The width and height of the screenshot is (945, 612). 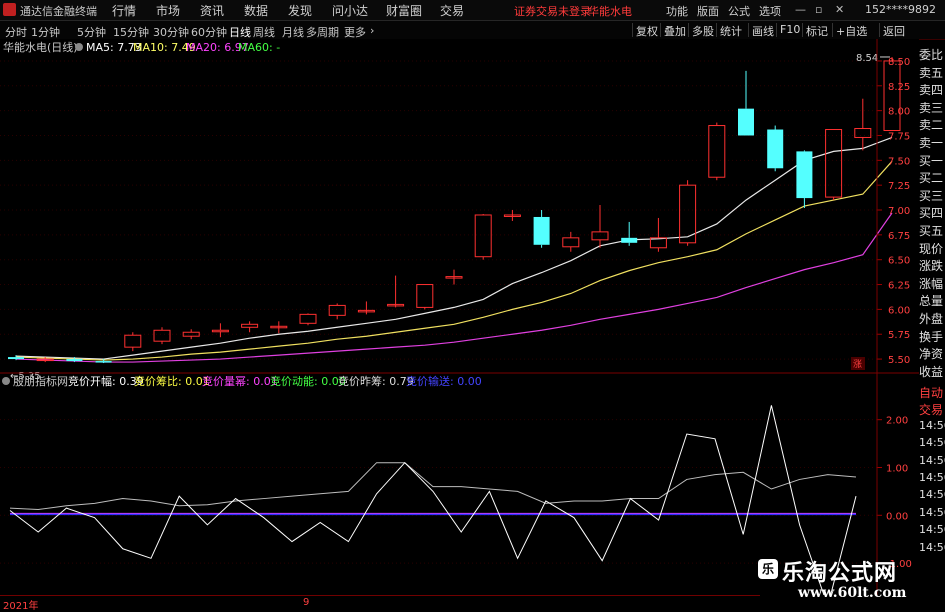 I want to click on limit-up-icon: 涨, so click(x=857, y=364).